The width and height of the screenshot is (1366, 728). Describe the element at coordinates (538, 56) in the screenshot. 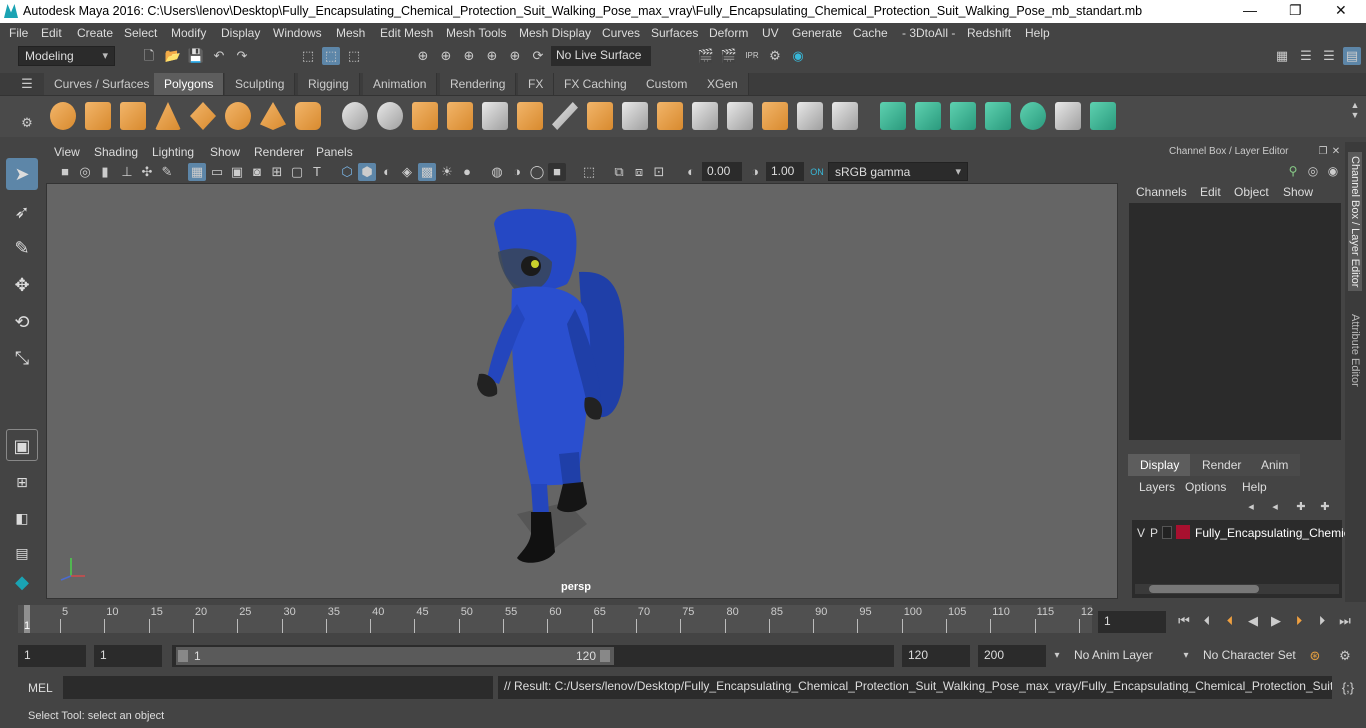

I see `snap-live-icon: ⟳` at that location.